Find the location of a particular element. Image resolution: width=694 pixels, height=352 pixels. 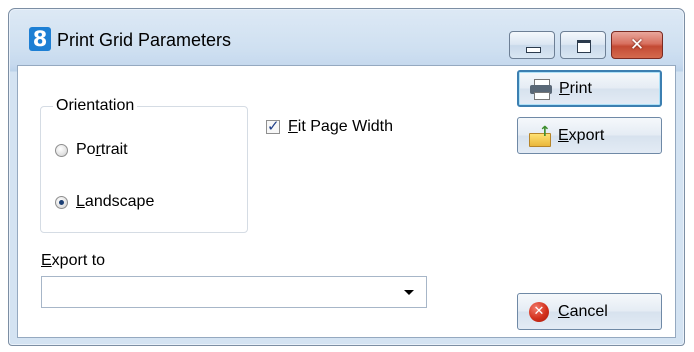

fit-page-width-label: Fit Page Width is located at coordinates (341, 126).